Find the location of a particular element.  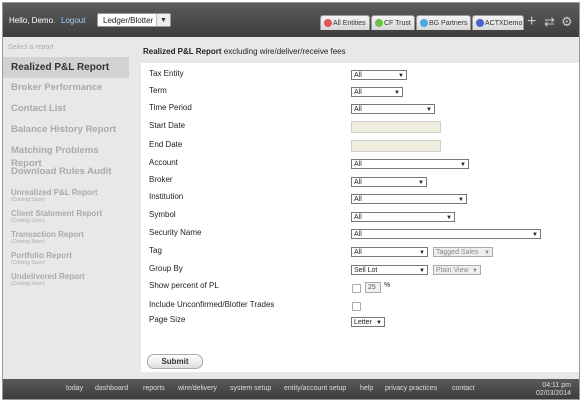

broker-label: Broker is located at coordinates (161, 179).